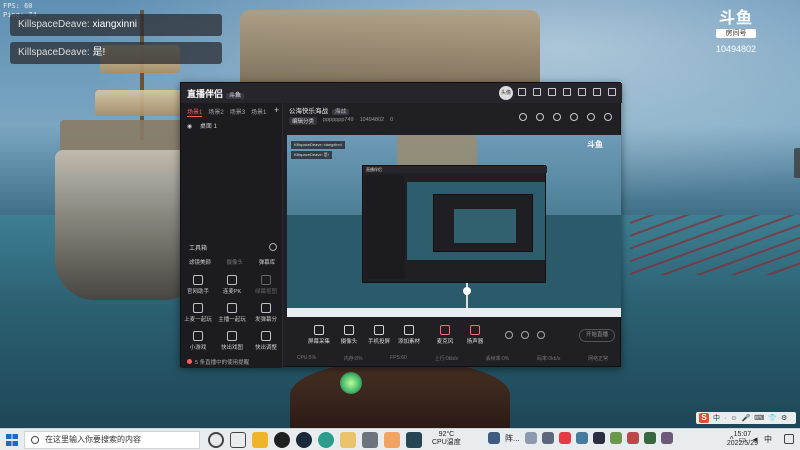 The width and height of the screenshot is (800, 450). Describe the element at coordinates (789, 439) in the screenshot. I see `notification-icon` at that location.